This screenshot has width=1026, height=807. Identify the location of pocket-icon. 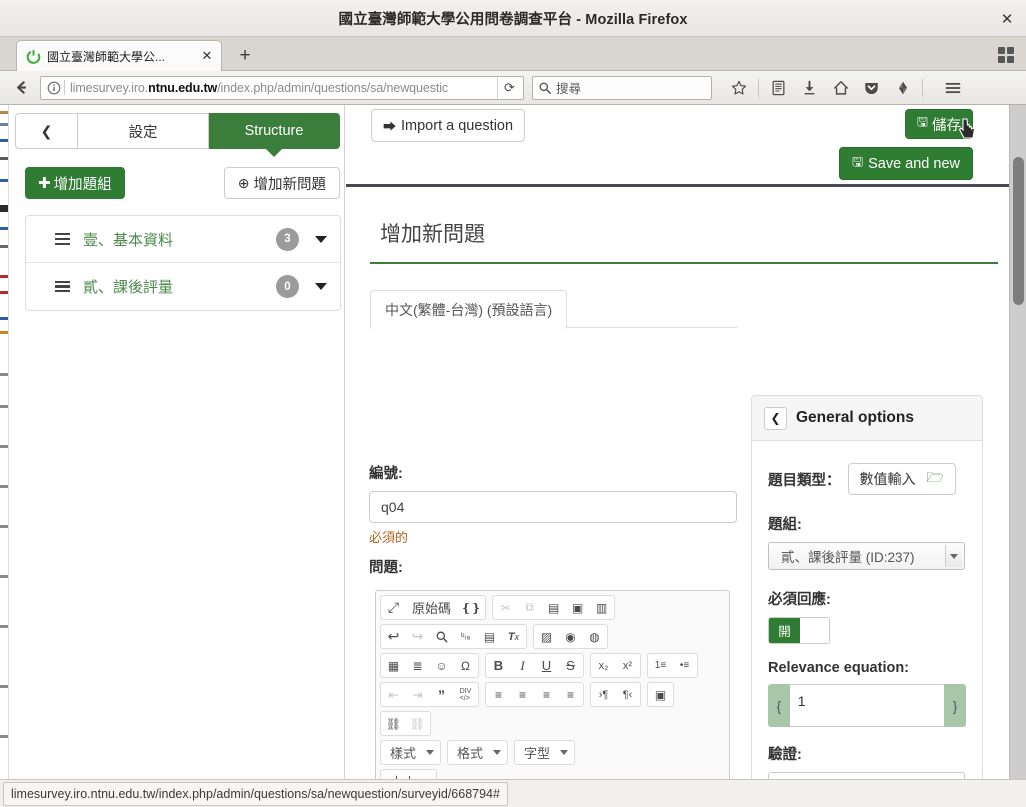
(871, 88).